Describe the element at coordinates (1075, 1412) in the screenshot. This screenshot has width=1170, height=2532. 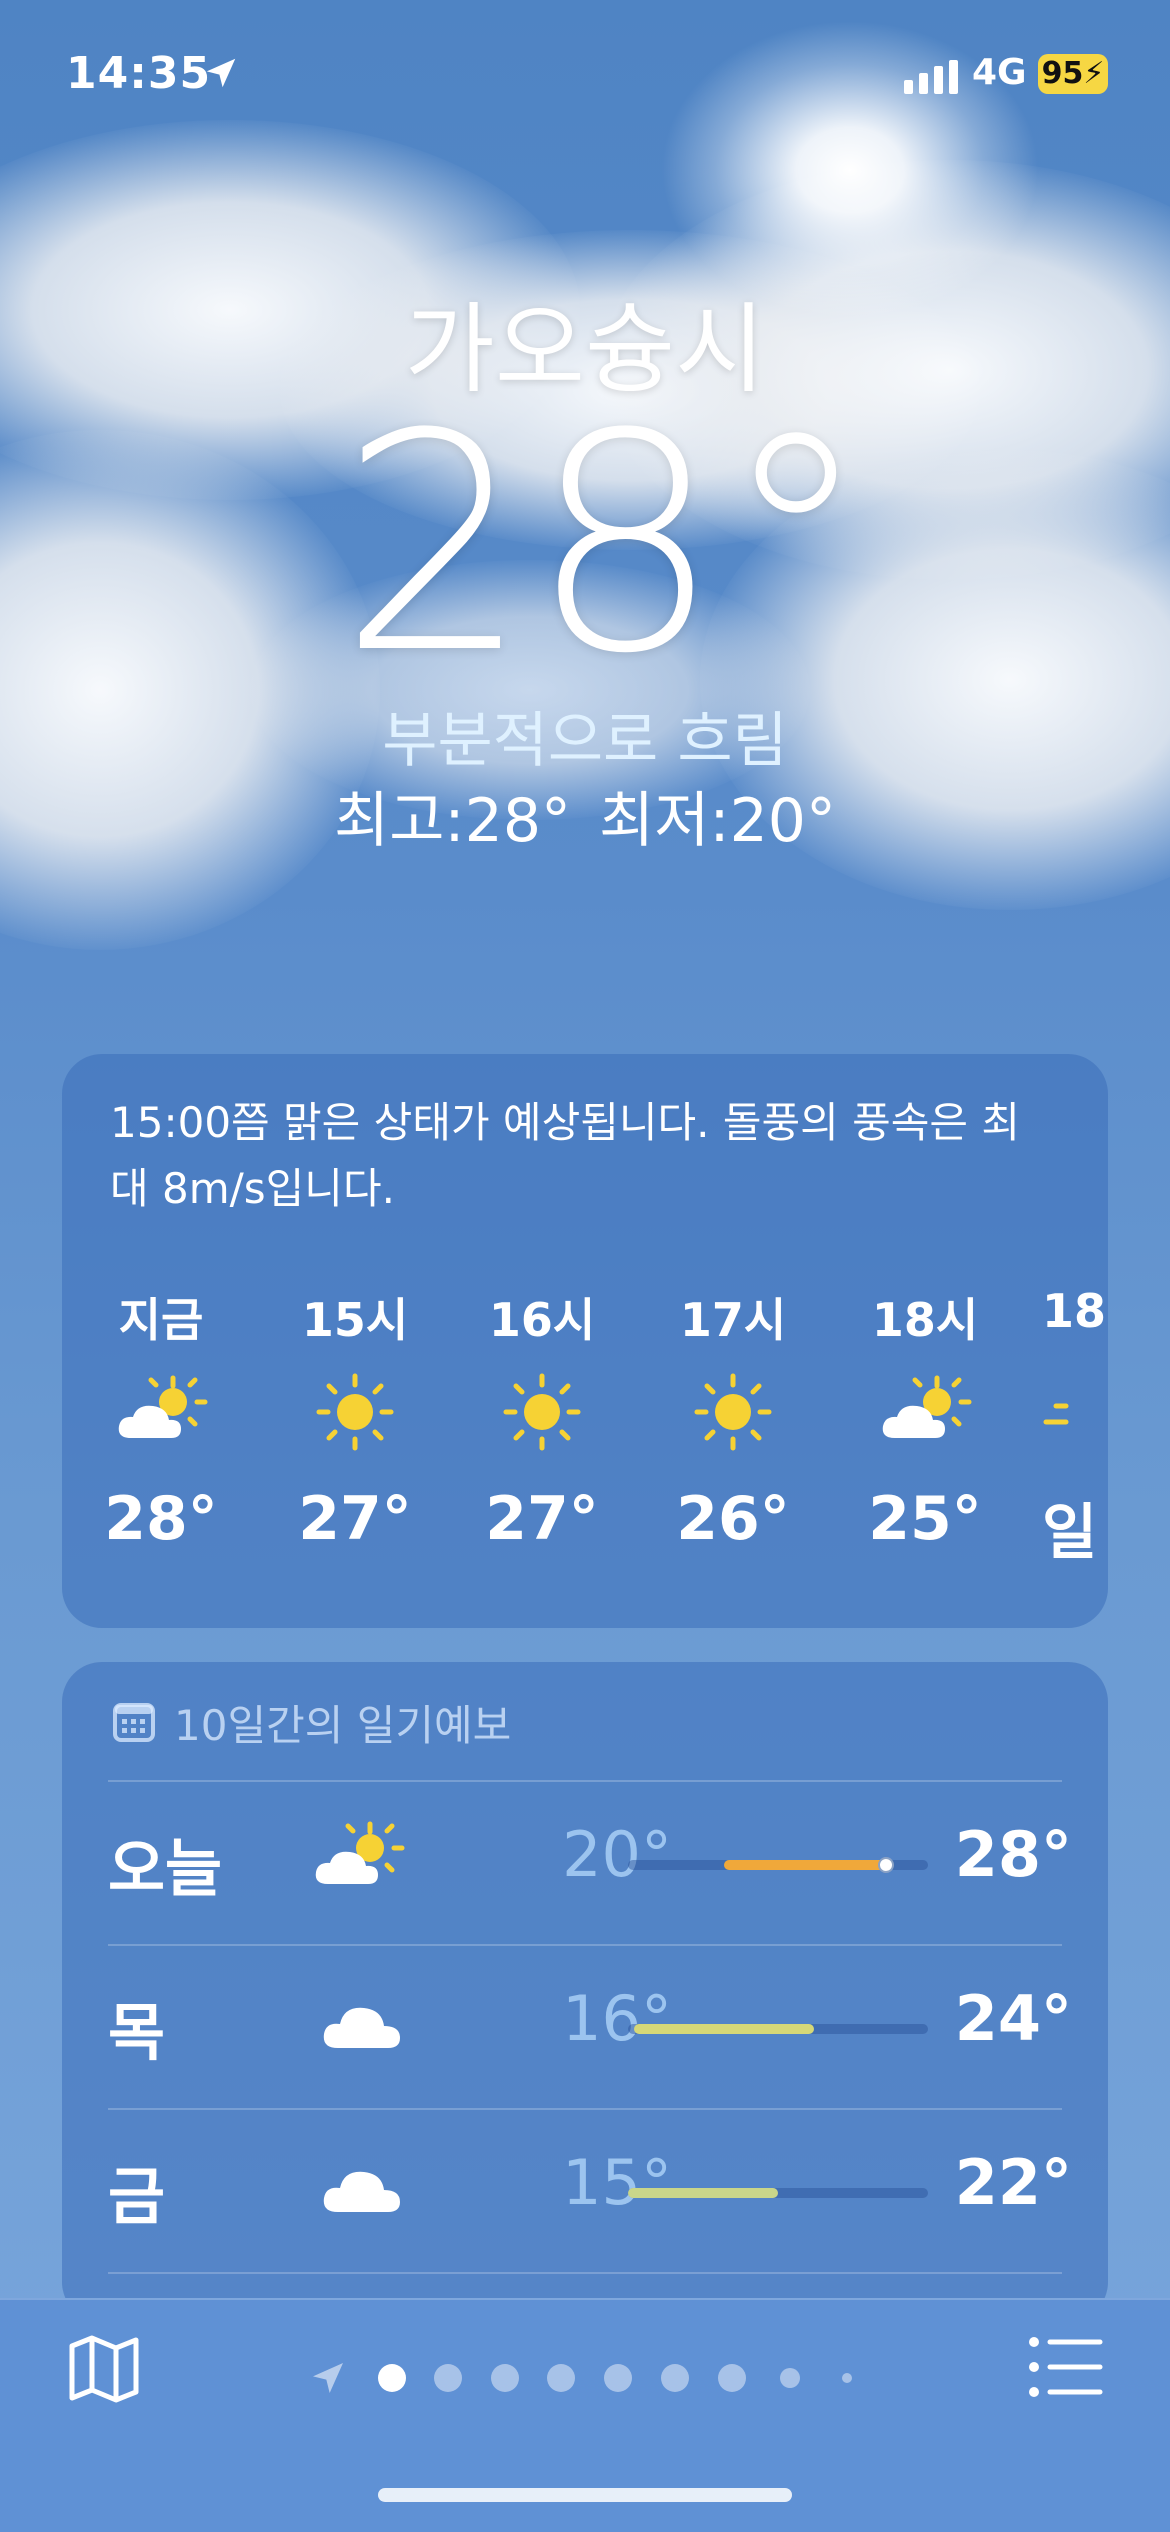
I see `sunset-icon` at that location.